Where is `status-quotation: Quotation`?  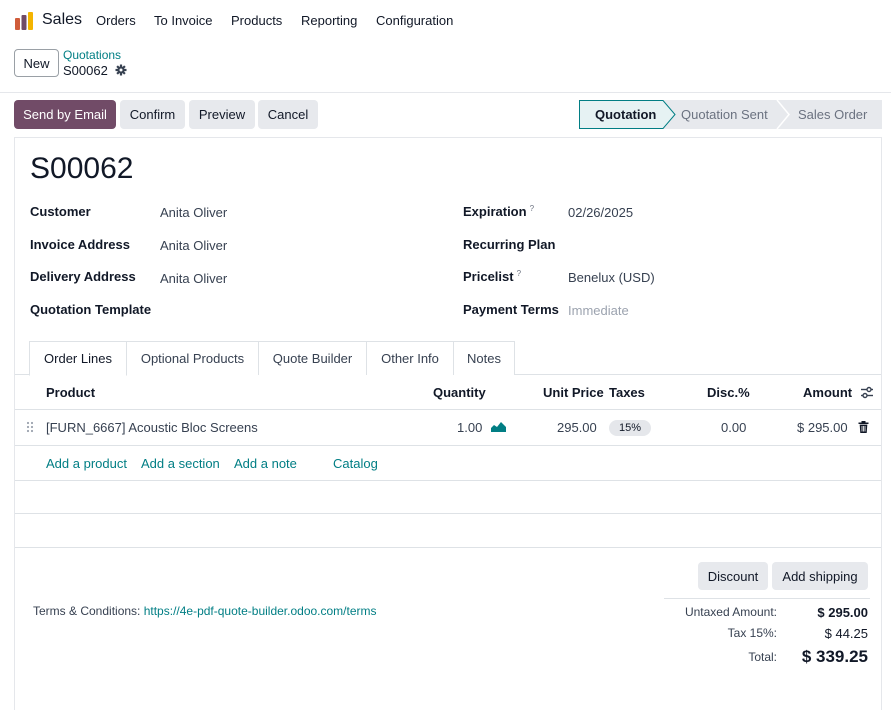 status-quotation: Quotation is located at coordinates (625, 114).